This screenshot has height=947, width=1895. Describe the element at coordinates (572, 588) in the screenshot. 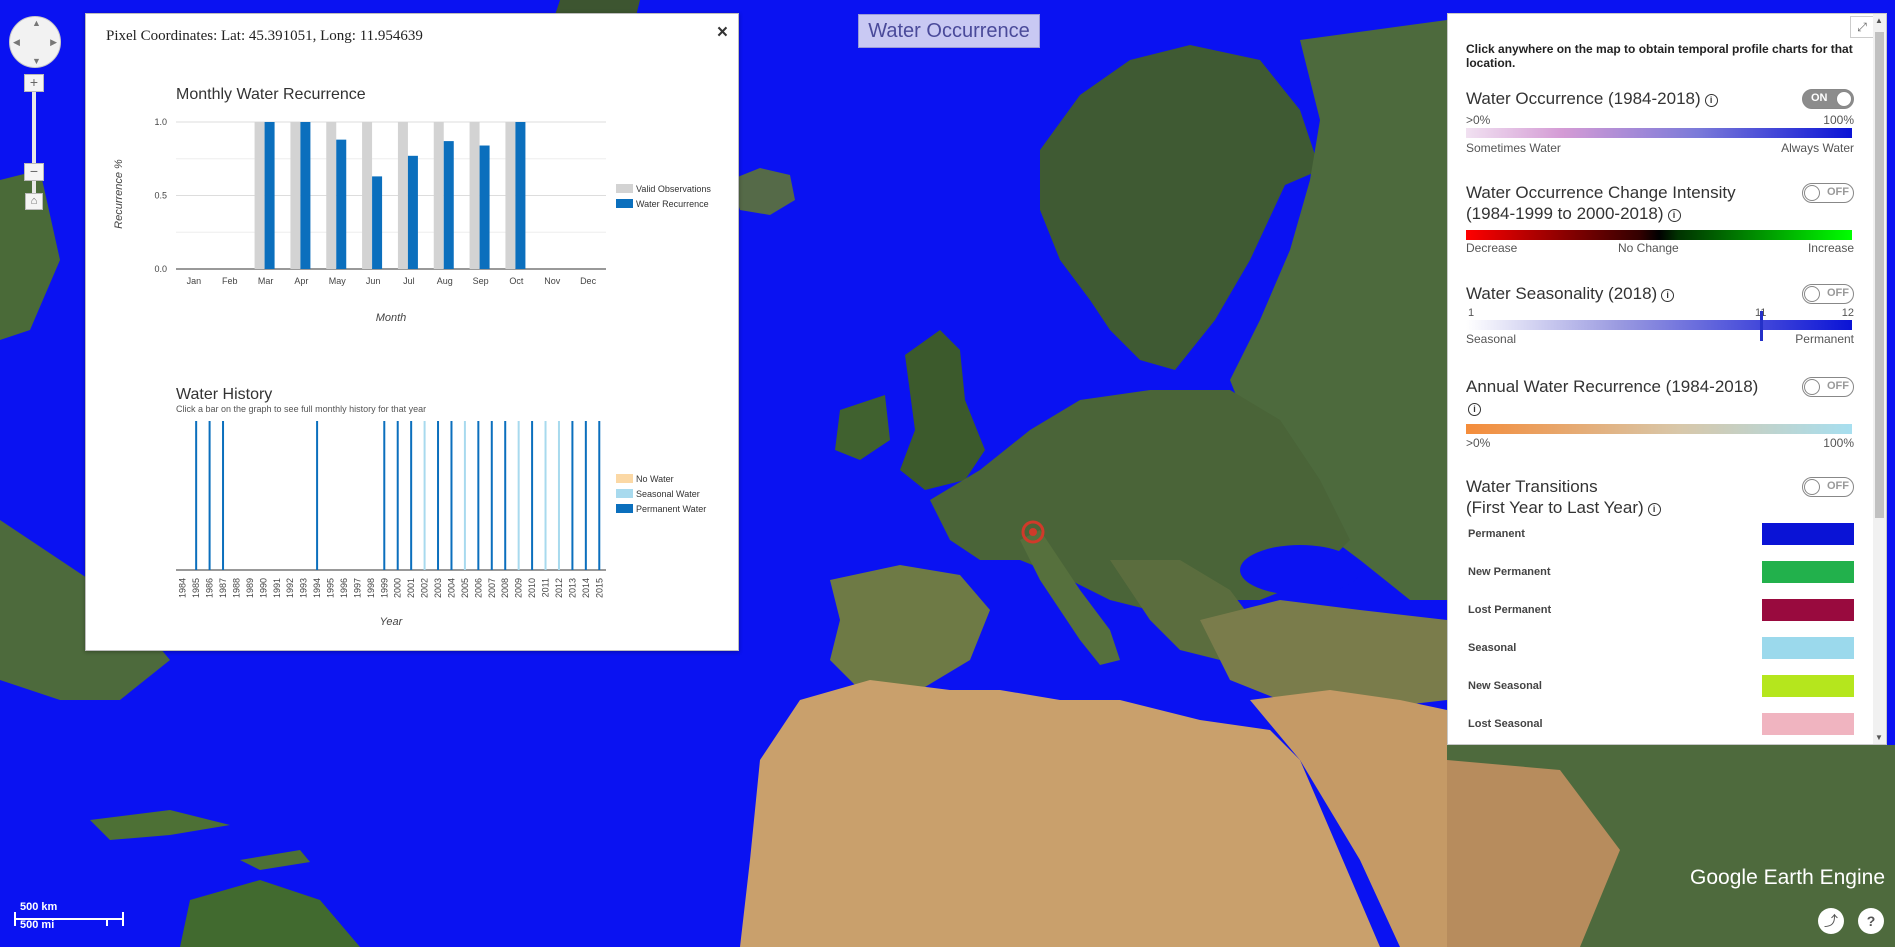

I see `x-tick-label: 2013` at that location.